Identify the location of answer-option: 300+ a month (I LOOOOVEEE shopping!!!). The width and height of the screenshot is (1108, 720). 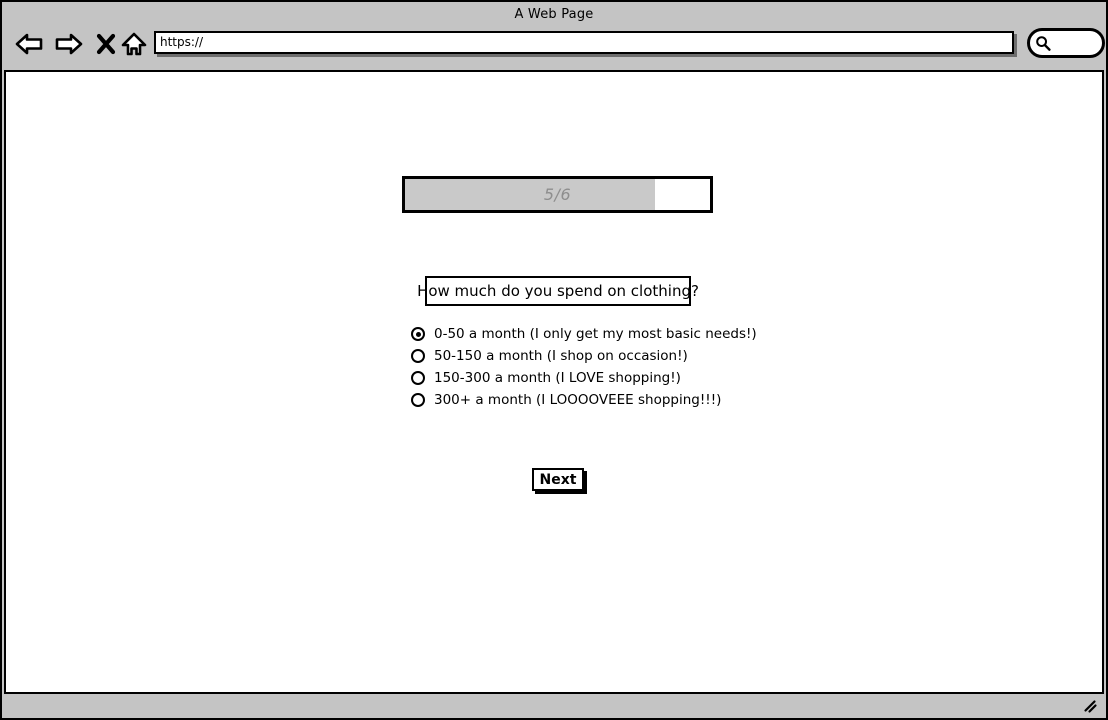
(621, 400).